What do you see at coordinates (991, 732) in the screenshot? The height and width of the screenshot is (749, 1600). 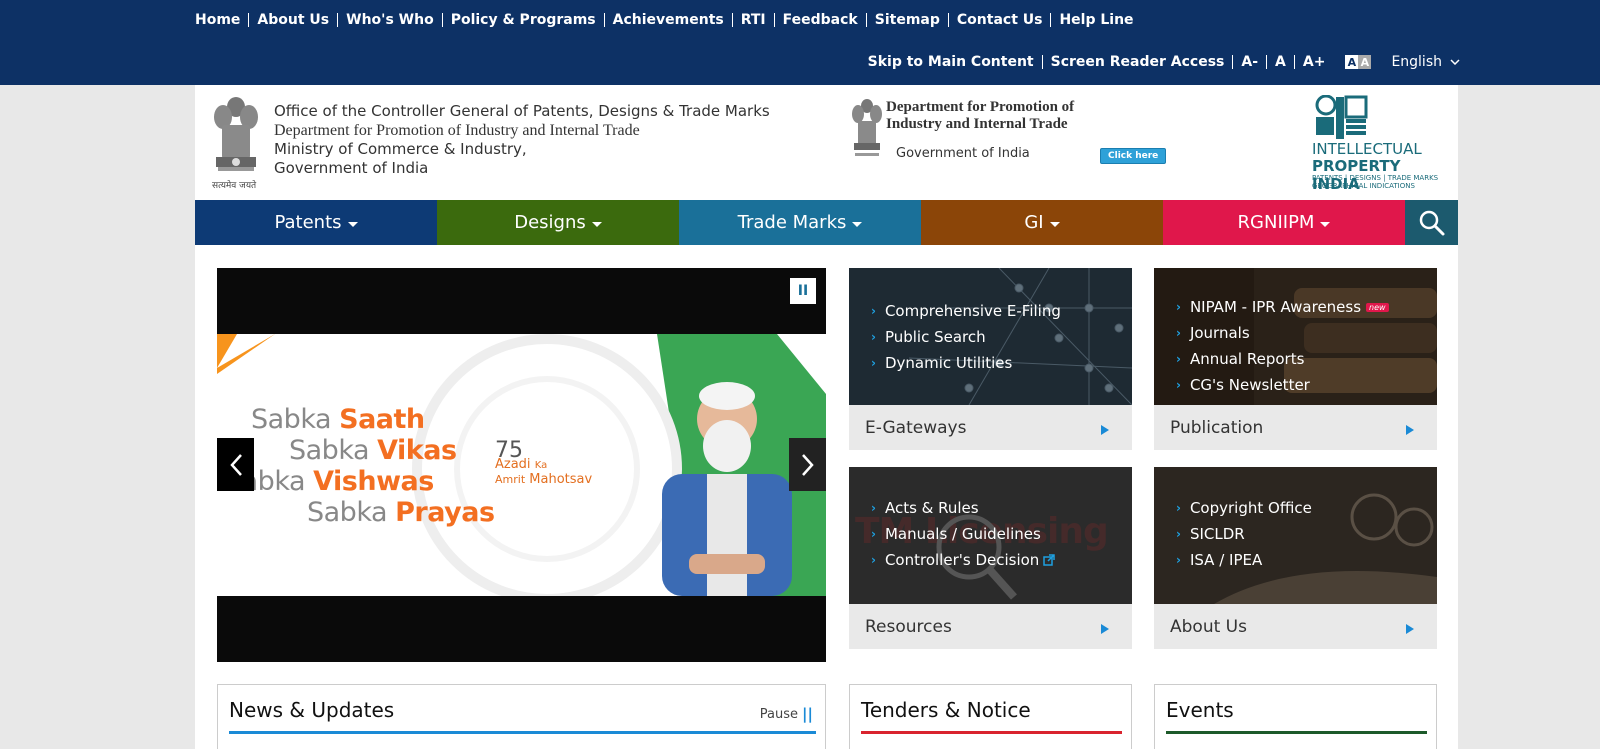 I see `tenders-divider` at bounding box center [991, 732].